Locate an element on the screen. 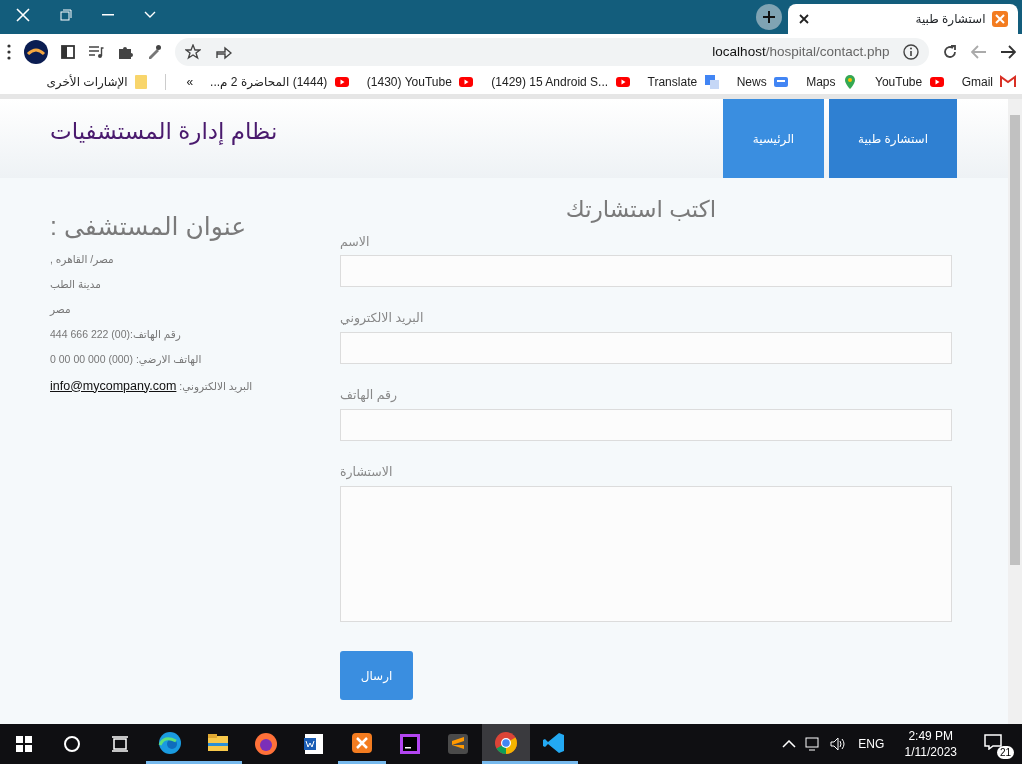 The height and width of the screenshot is (768, 1022). bookmark: Translate is located at coordinates (683, 82).